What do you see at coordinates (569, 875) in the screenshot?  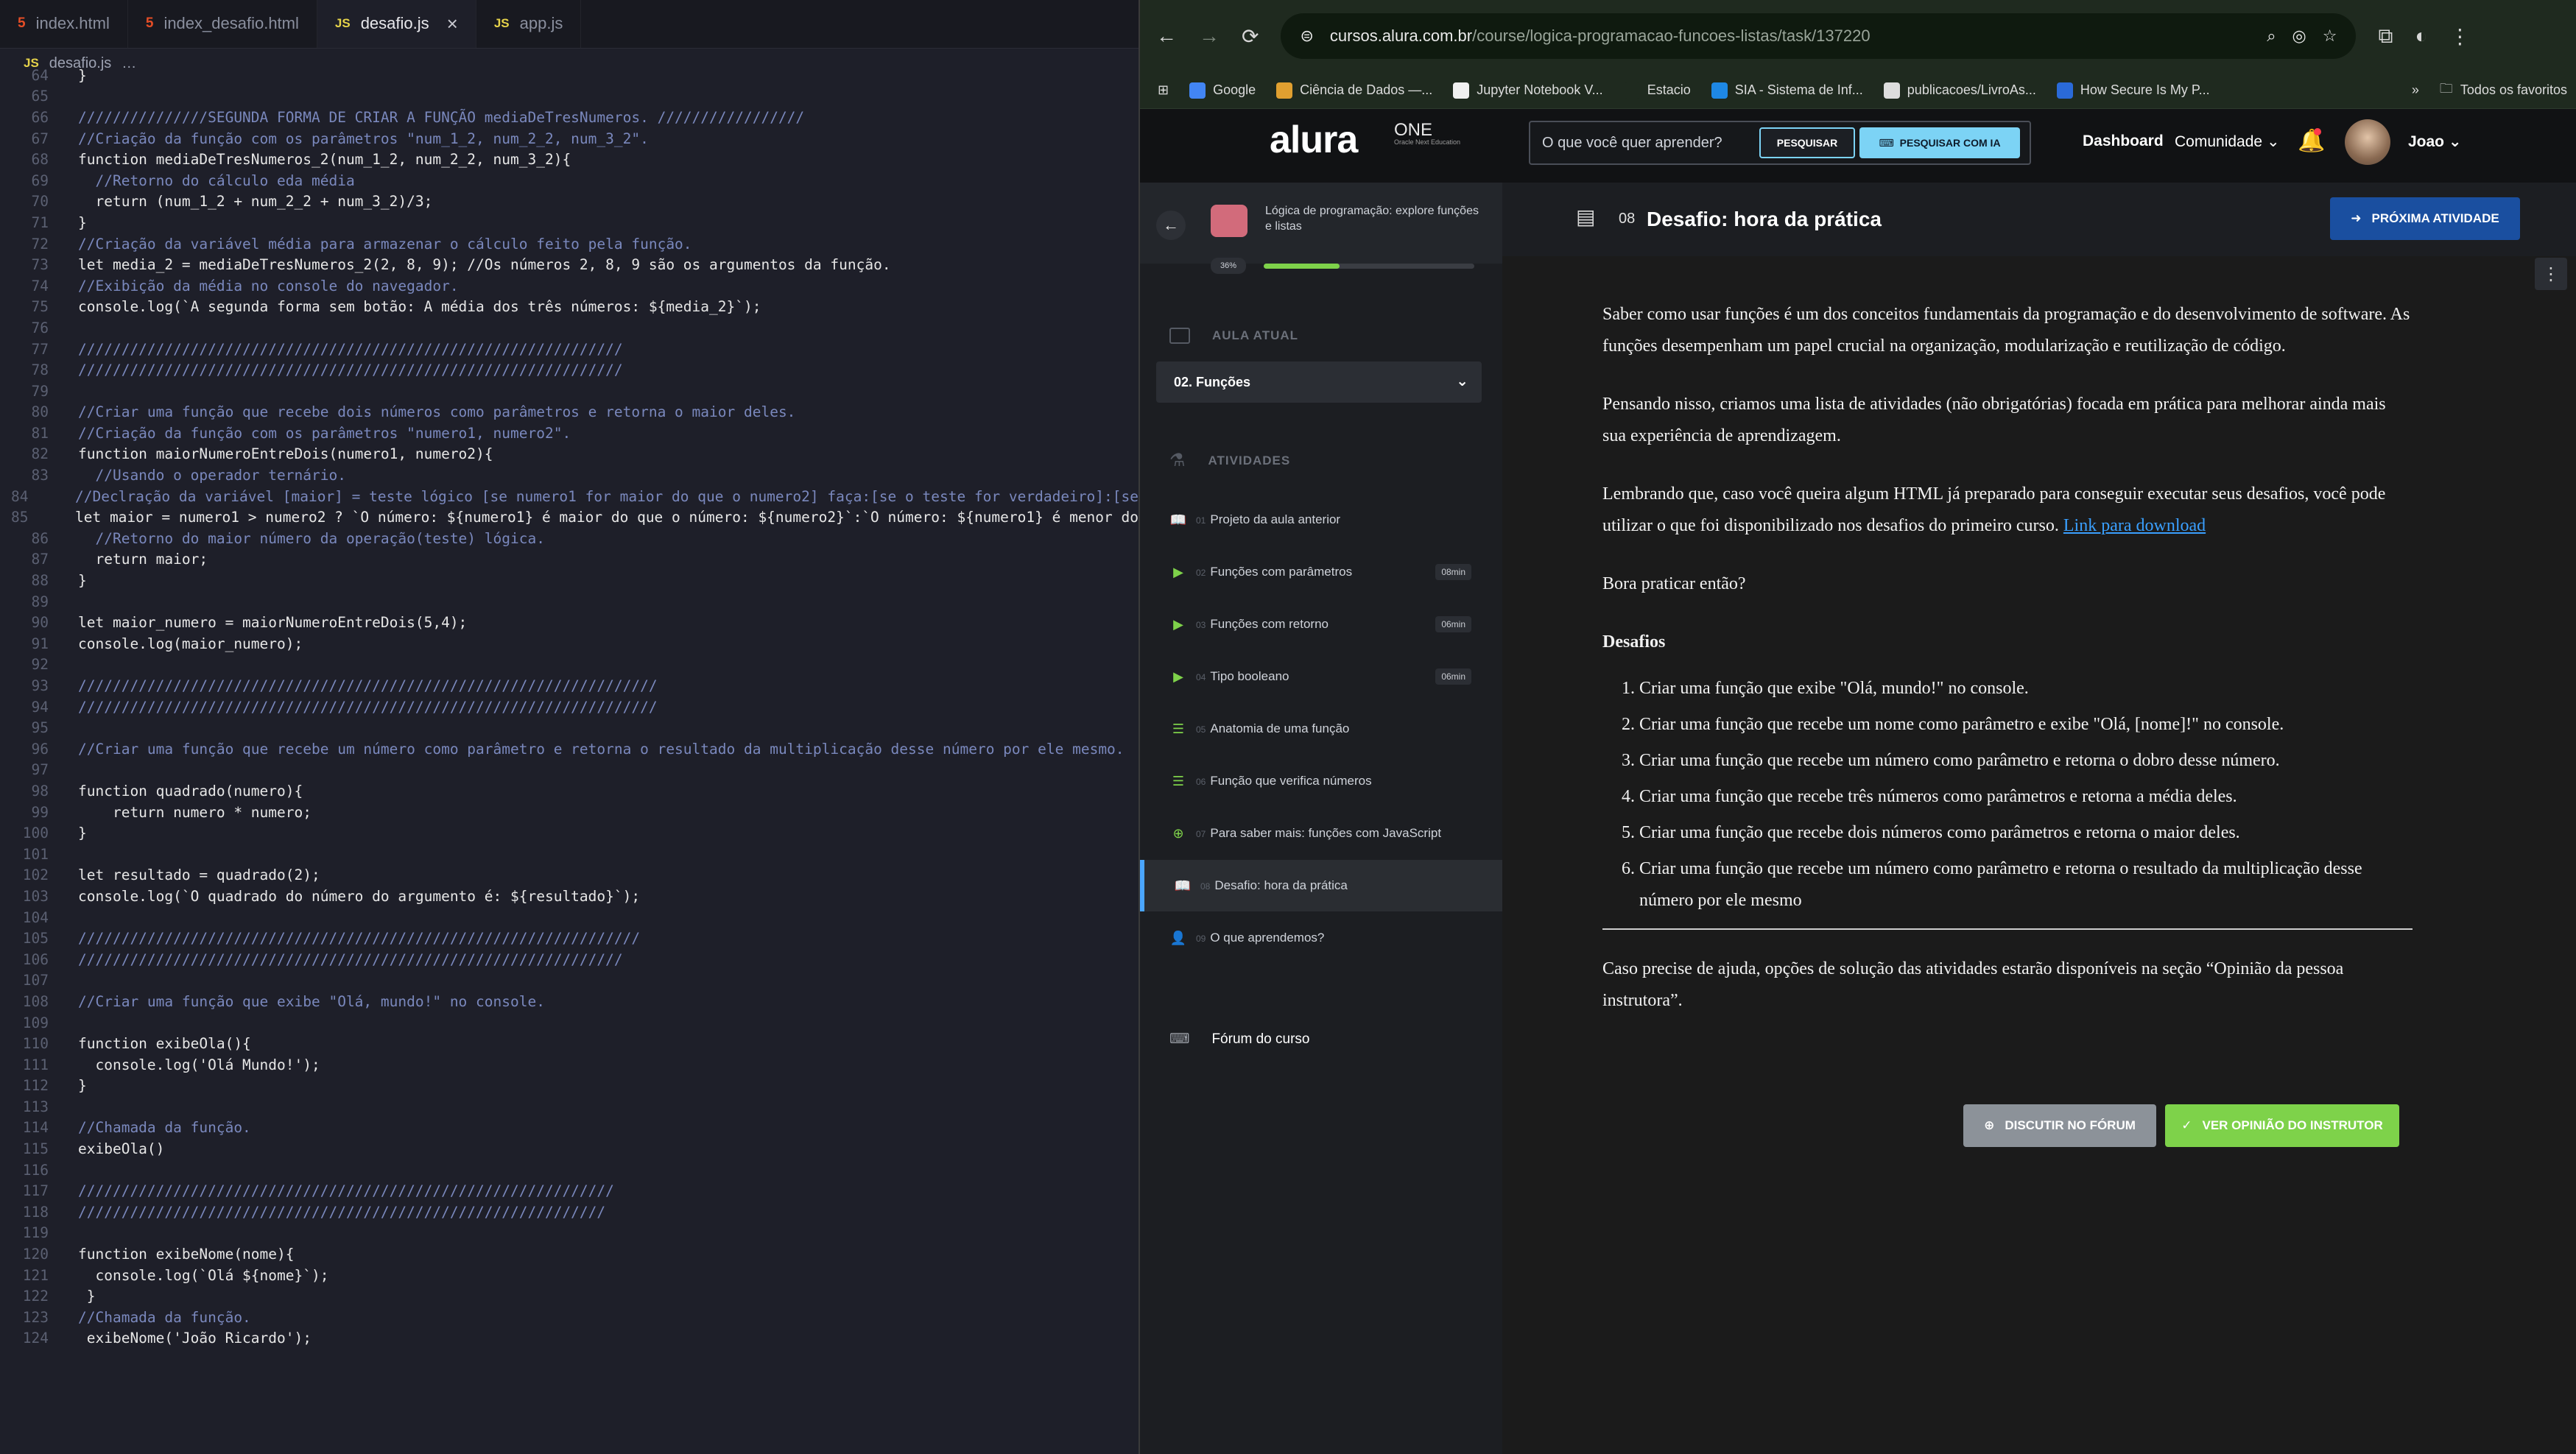 I see `code-line: 102 let resultado = quadrado(2);` at bounding box center [569, 875].